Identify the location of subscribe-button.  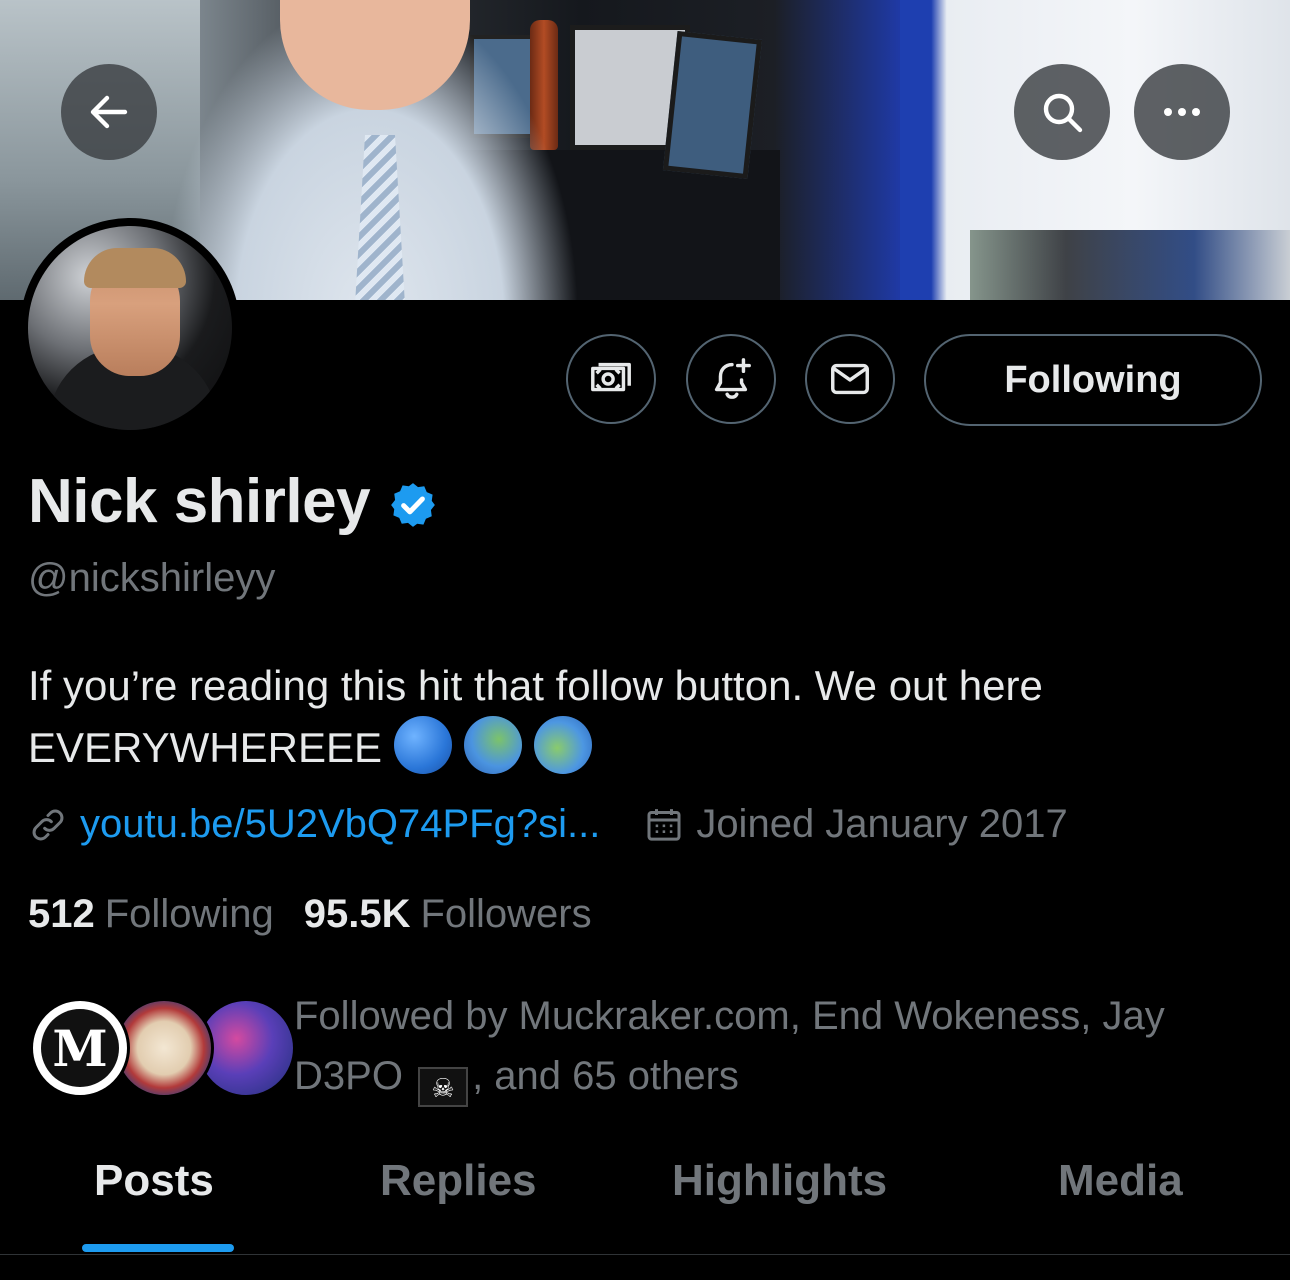
(611, 379).